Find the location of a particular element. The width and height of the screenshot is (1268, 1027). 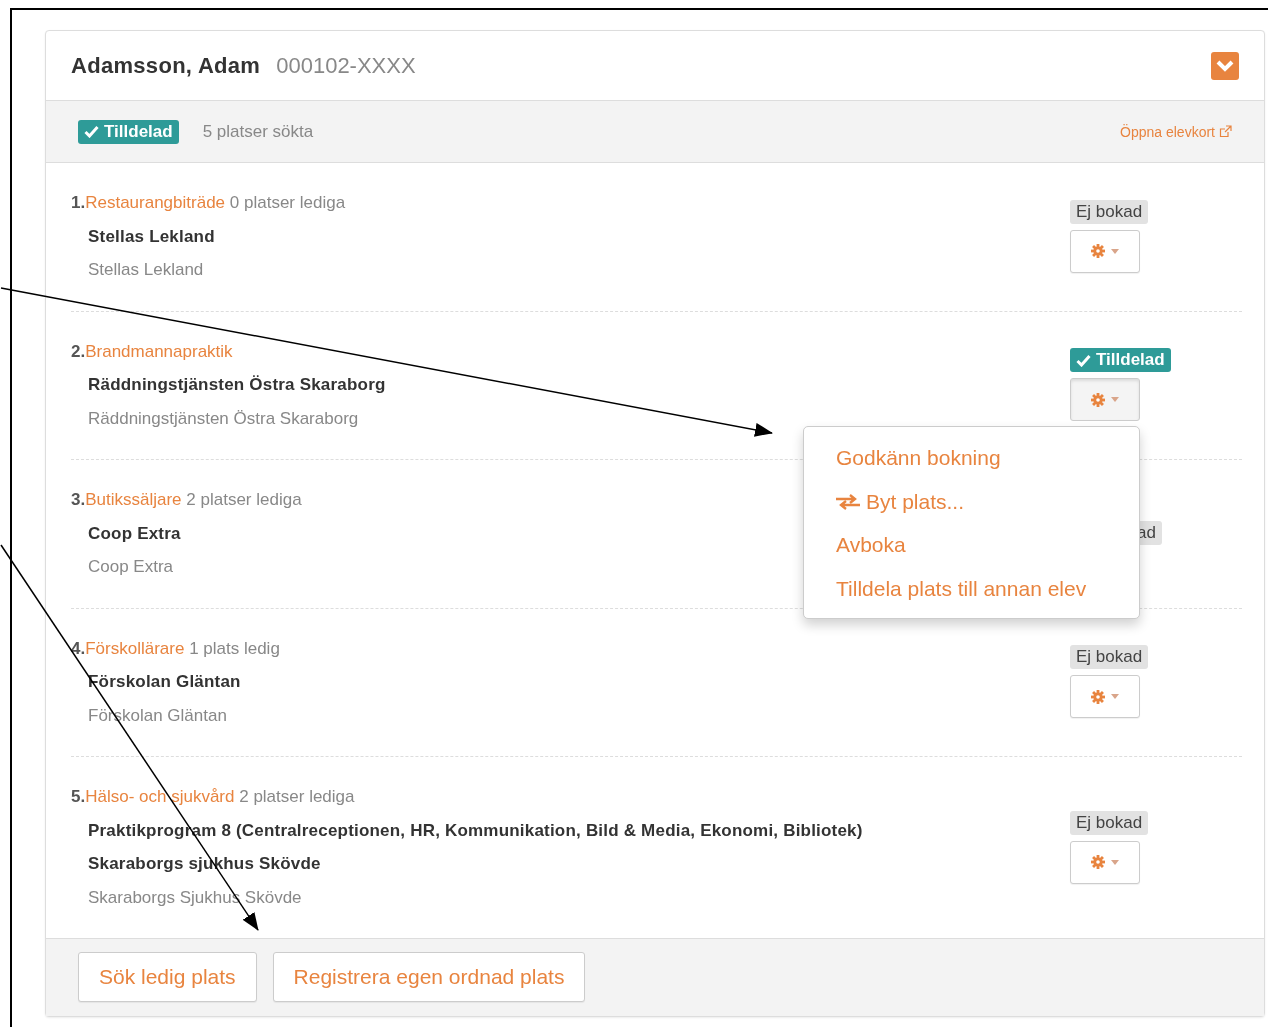

place-number: 4. is located at coordinates (78, 648).